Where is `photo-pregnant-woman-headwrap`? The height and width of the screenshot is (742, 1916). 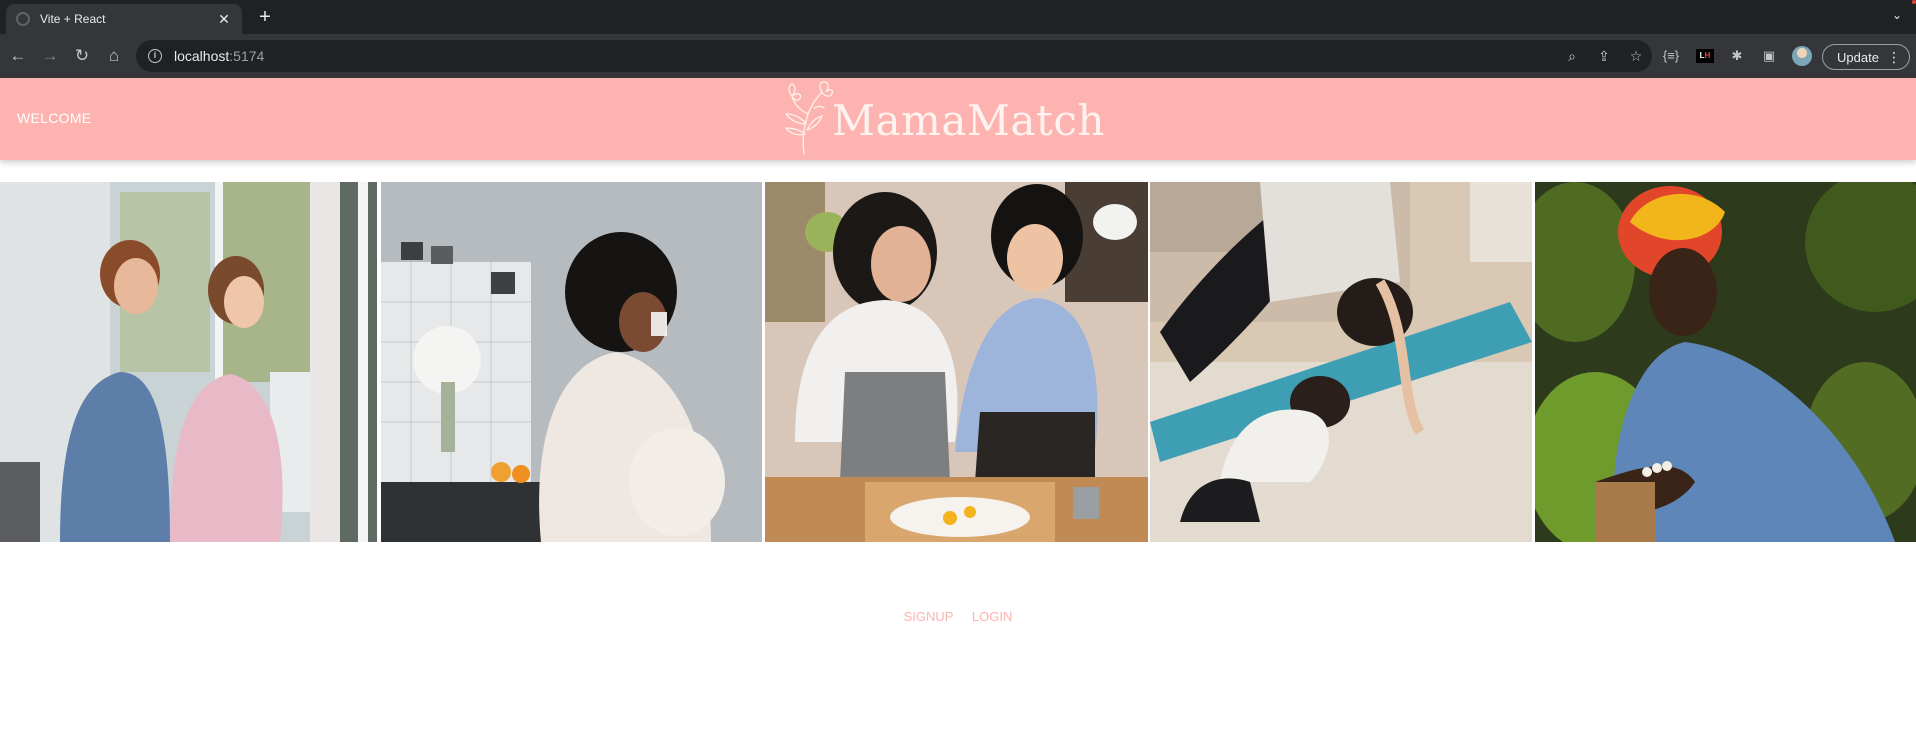 photo-pregnant-woman-headwrap is located at coordinates (1725, 362).